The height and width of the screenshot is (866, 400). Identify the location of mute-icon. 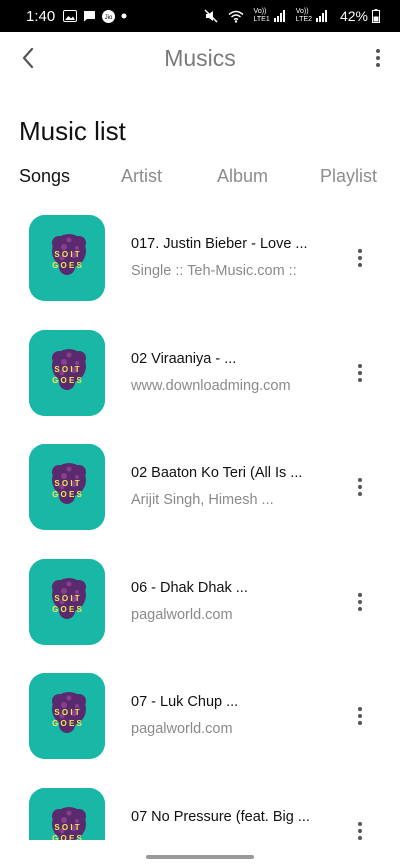
(211, 16).